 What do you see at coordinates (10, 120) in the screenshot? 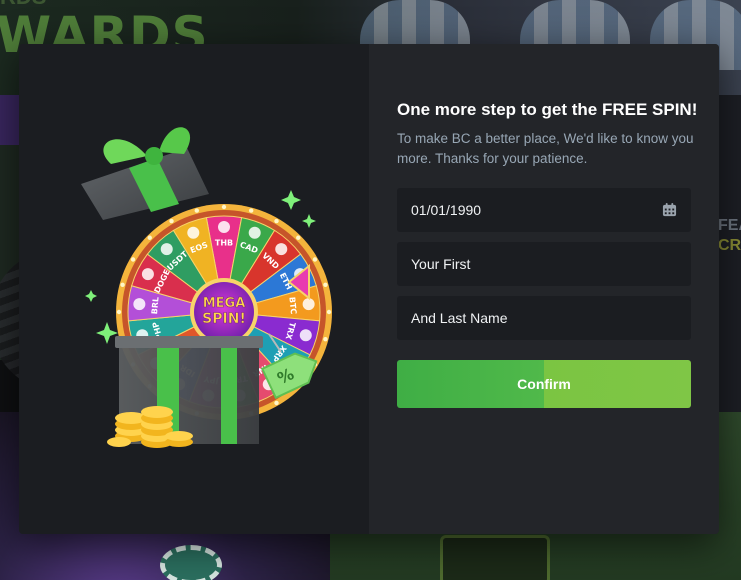
I see `background-band` at bounding box center [10, 120].